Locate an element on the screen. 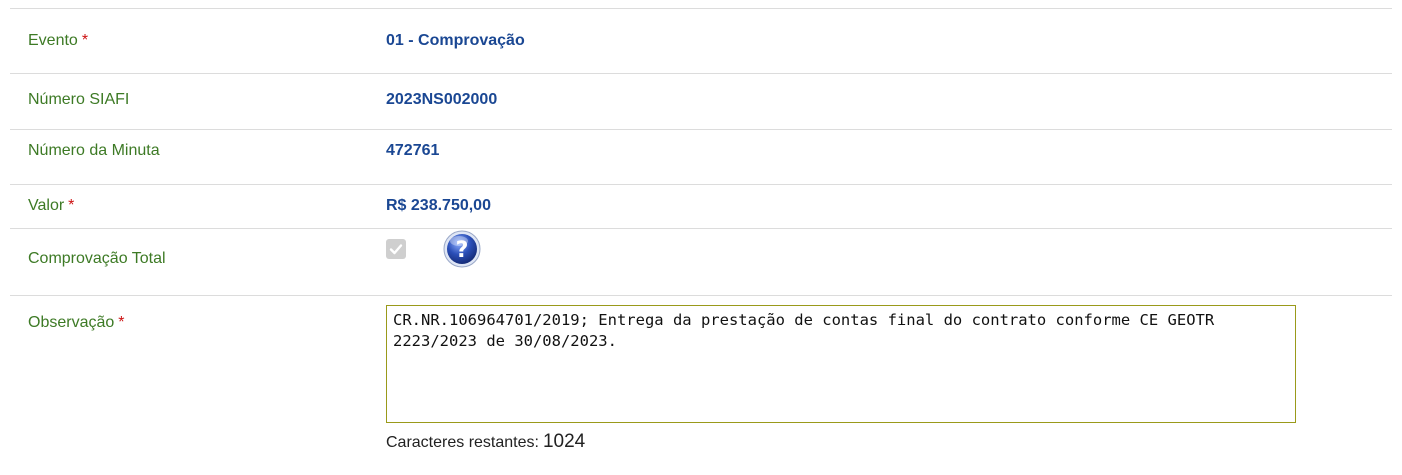 This screenshot has height=475, width=1402. row-numero-minuta: Número da Minuta 472761 is located at coordinates (701, 157).